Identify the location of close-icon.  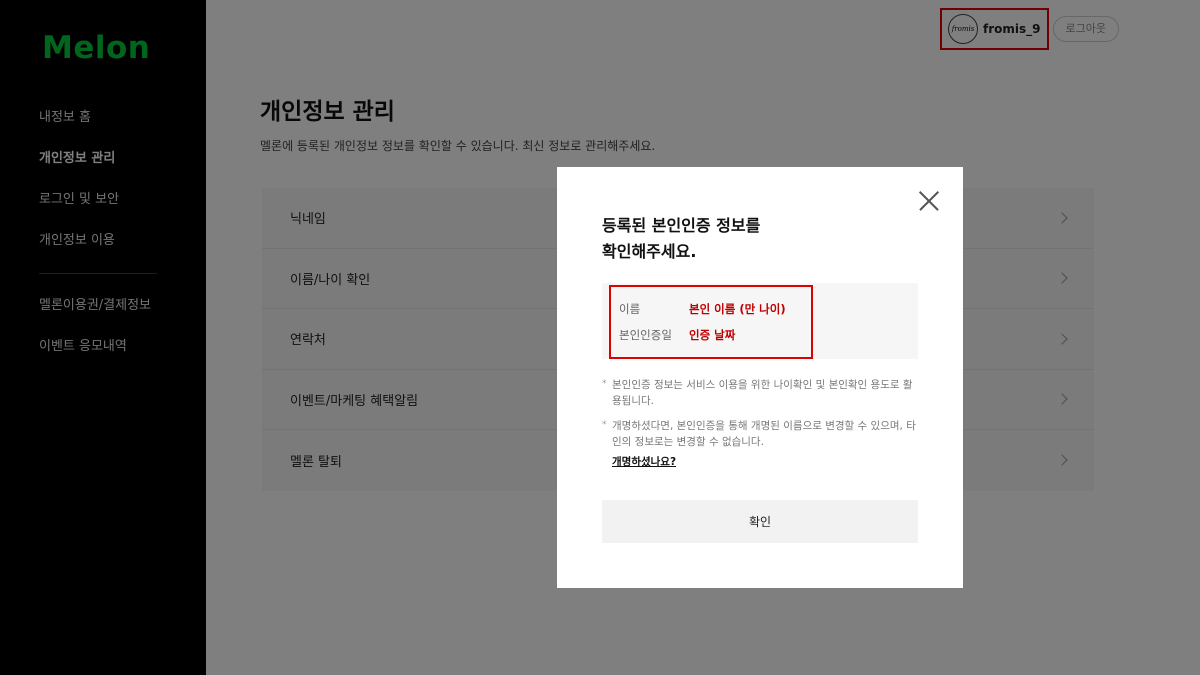
(929, 201).